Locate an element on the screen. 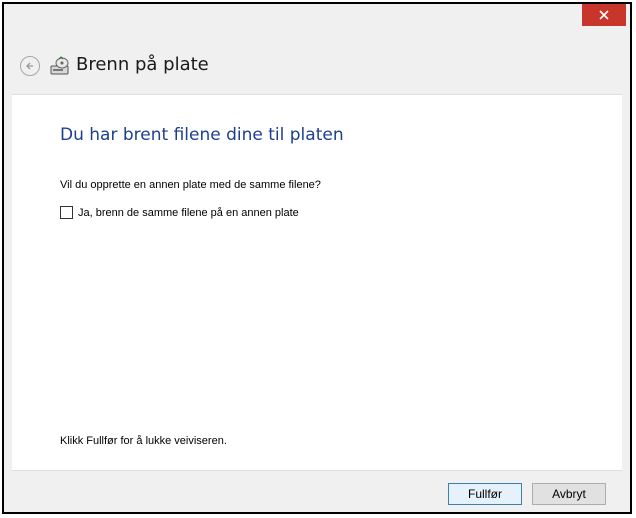 This screenshot has width=636, height=518. close-icon is located at coordinates (604, 15).